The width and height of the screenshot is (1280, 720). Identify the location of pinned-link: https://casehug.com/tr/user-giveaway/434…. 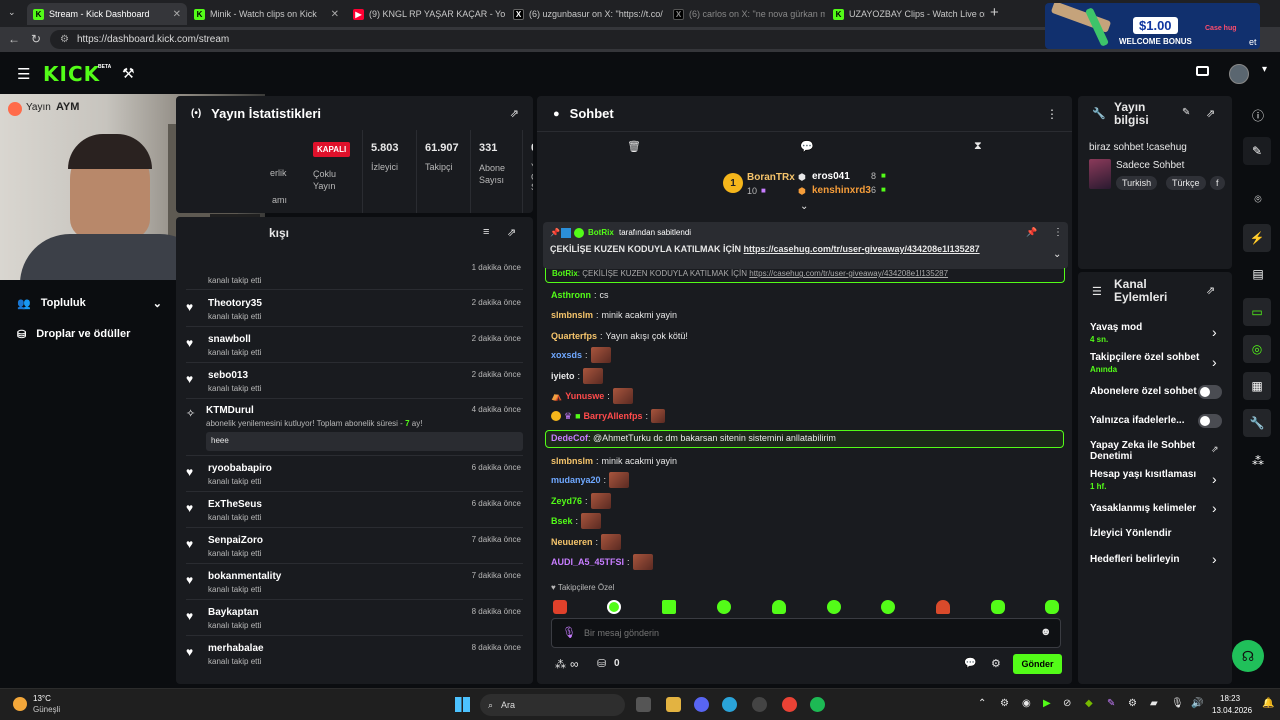
(862, 249).